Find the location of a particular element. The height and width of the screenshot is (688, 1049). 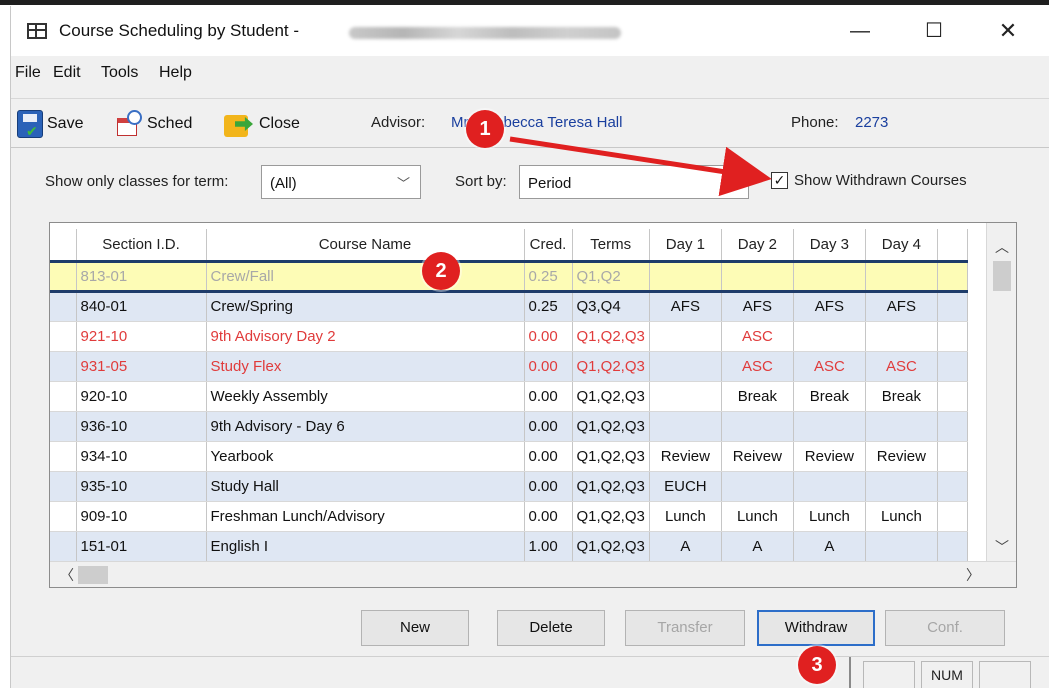

column-header: Course Name is located at coordinates (365, 245).